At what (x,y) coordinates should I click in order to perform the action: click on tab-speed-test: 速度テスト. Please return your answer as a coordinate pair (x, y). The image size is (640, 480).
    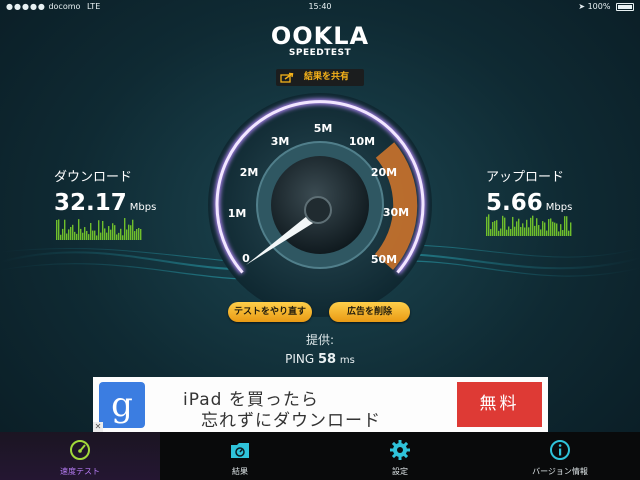
    Looking at the image, I should click on (80, 456).